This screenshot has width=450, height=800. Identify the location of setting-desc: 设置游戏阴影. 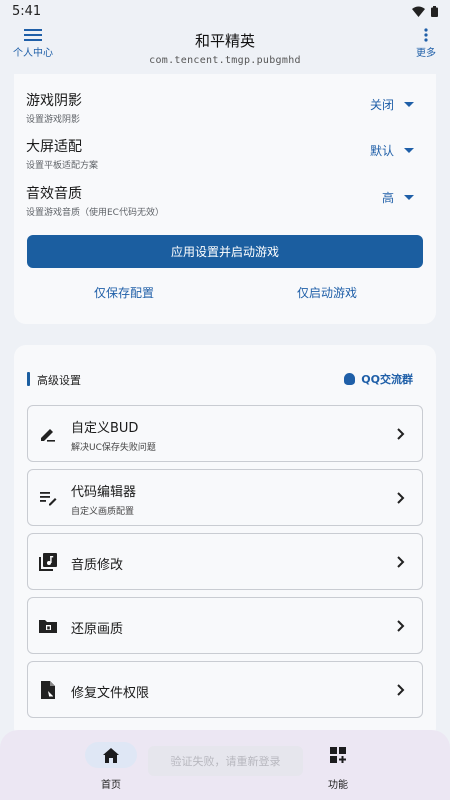
(53, 120).